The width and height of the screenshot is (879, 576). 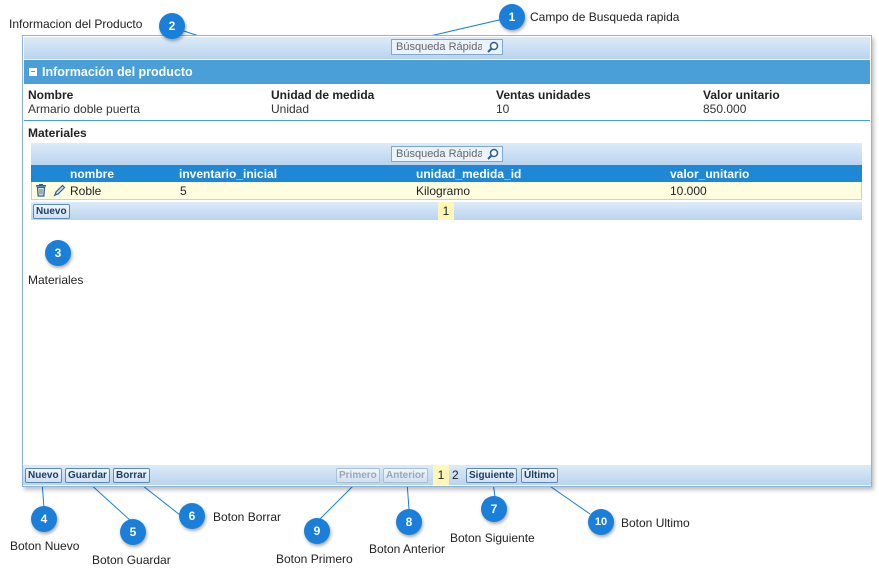 I want to click on delete-button: Borrar, so click(x=131, y=475).